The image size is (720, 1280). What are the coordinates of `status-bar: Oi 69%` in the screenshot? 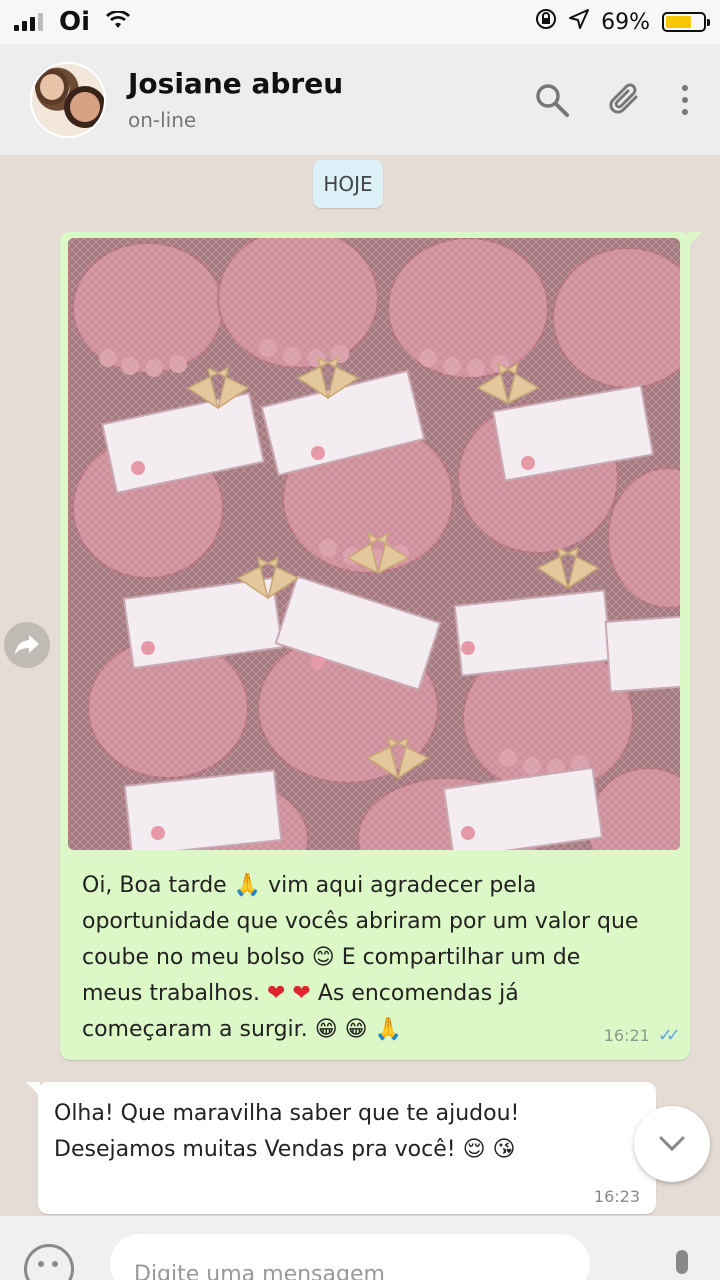 It's located at (360, 22).